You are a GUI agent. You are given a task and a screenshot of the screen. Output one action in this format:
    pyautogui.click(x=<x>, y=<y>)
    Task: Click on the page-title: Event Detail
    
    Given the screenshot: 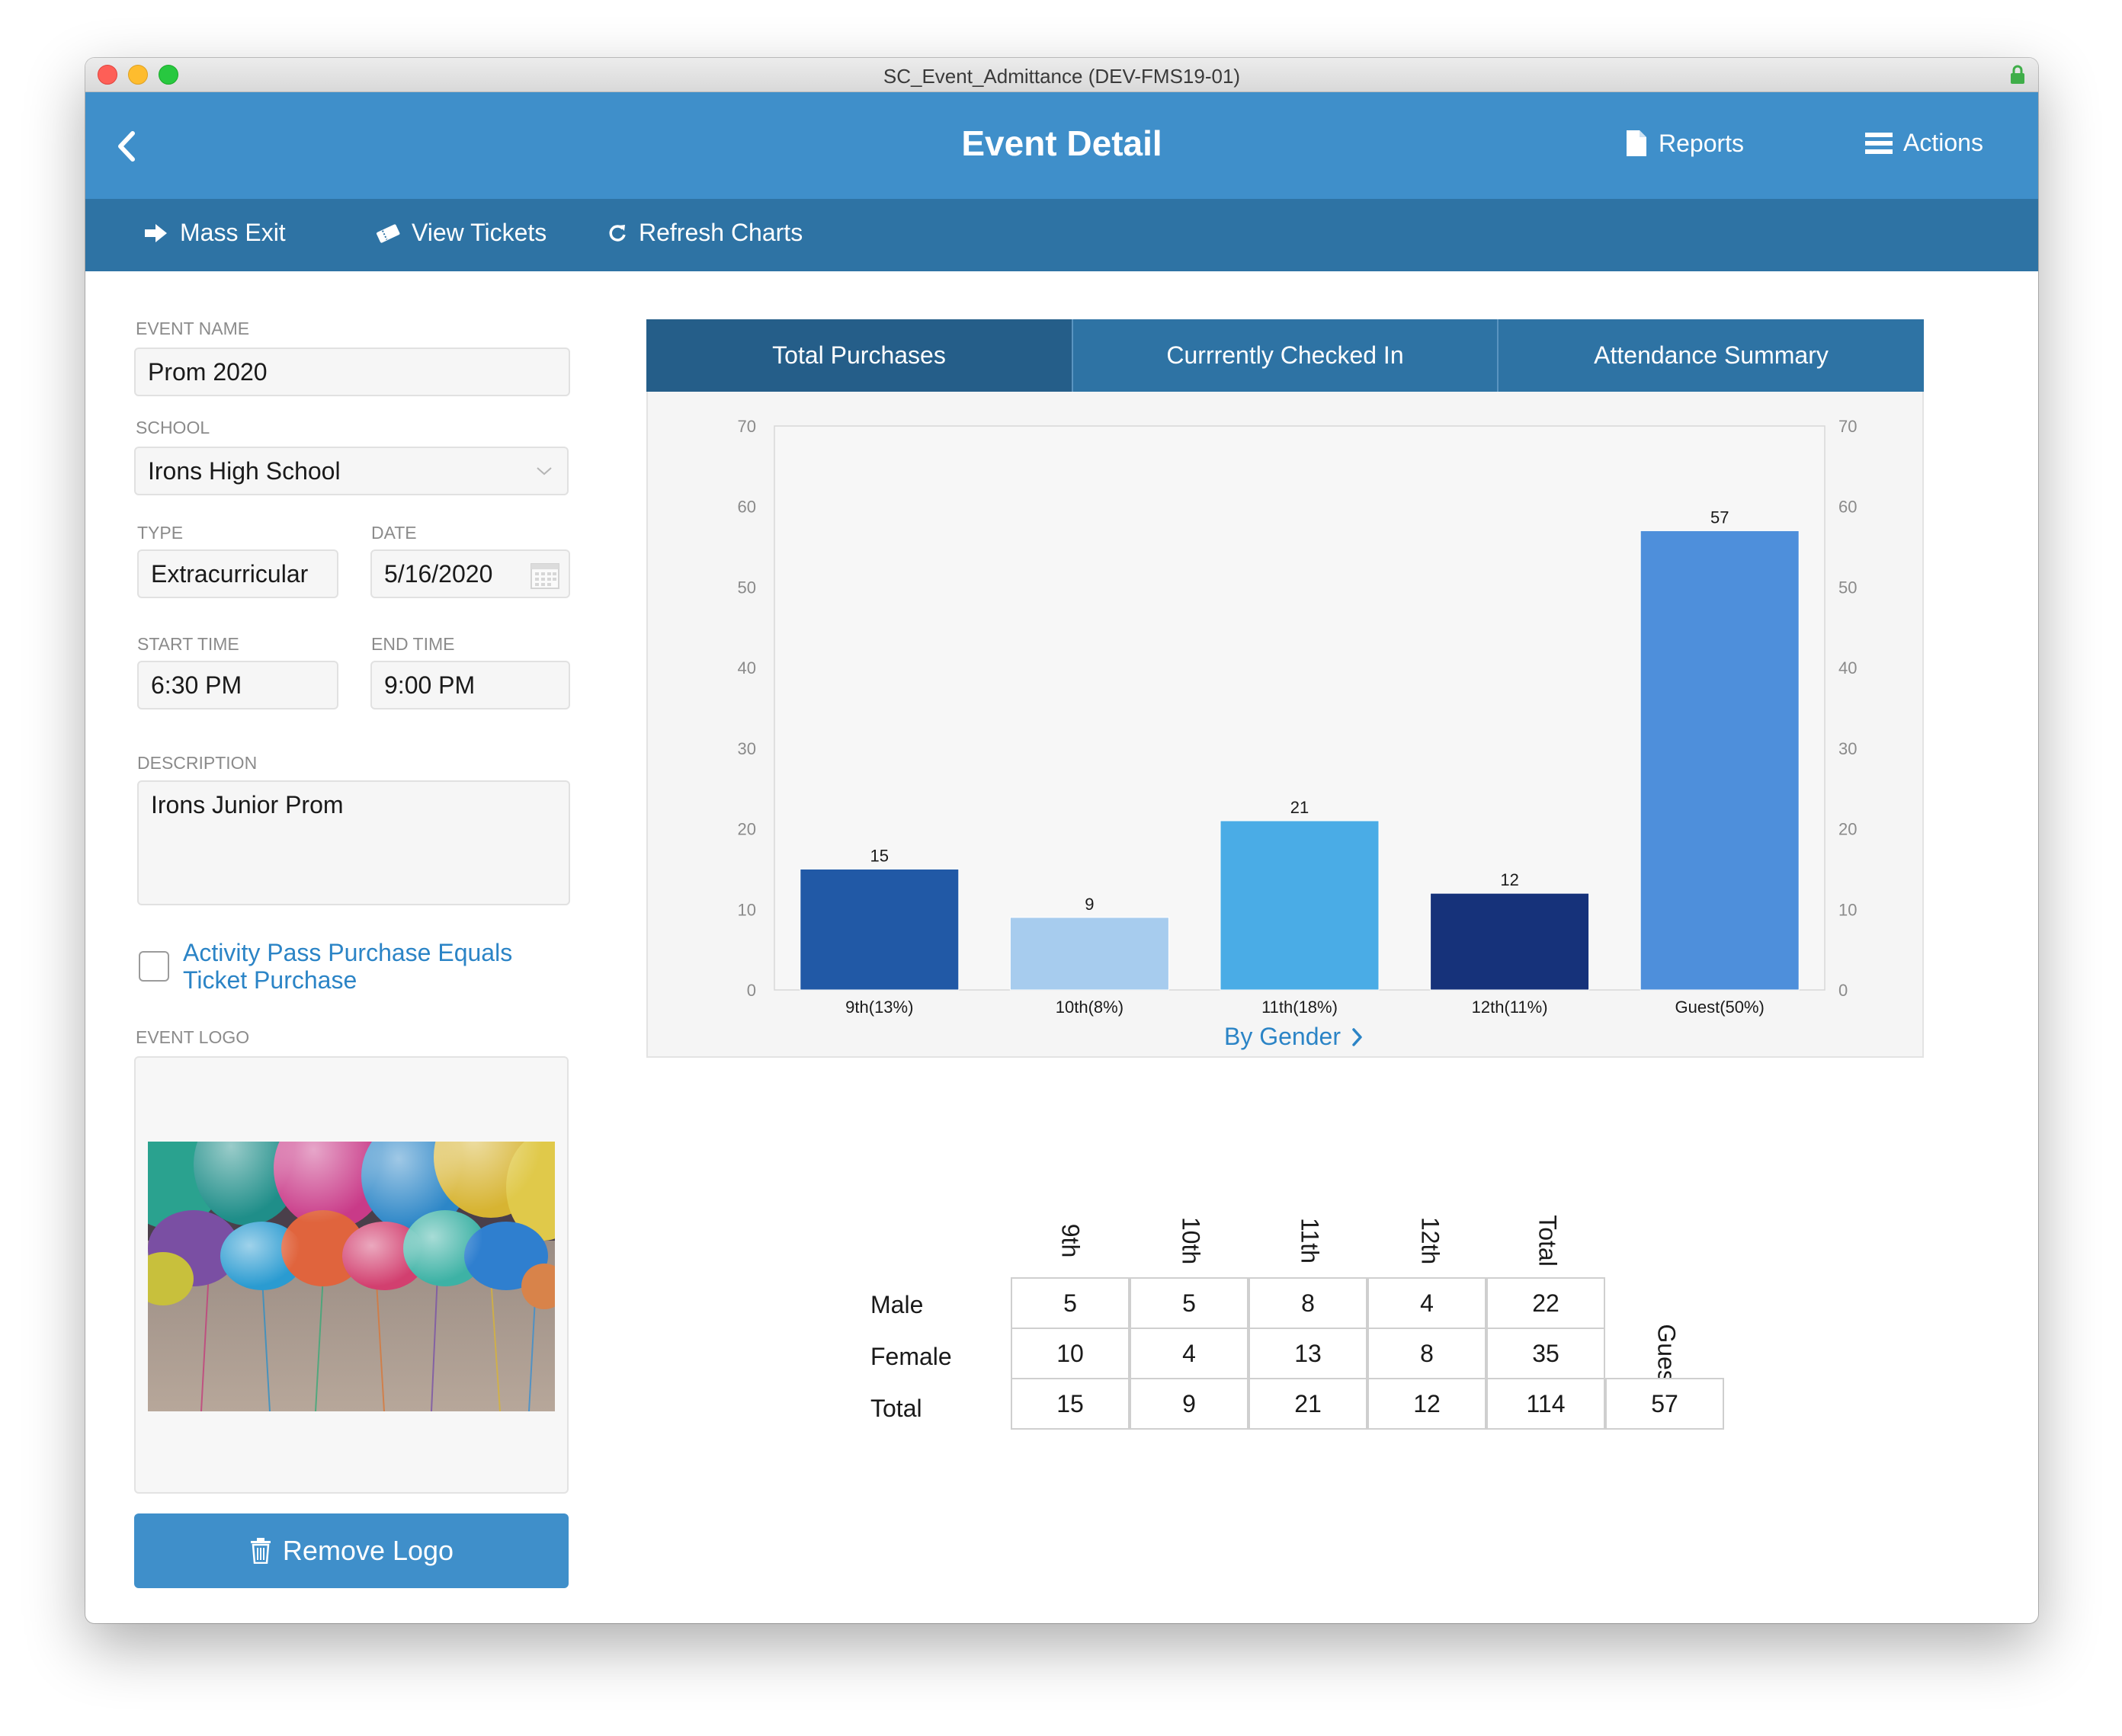 What is the action you would take?
    pyautogui.click(x=1061, y=143)
    